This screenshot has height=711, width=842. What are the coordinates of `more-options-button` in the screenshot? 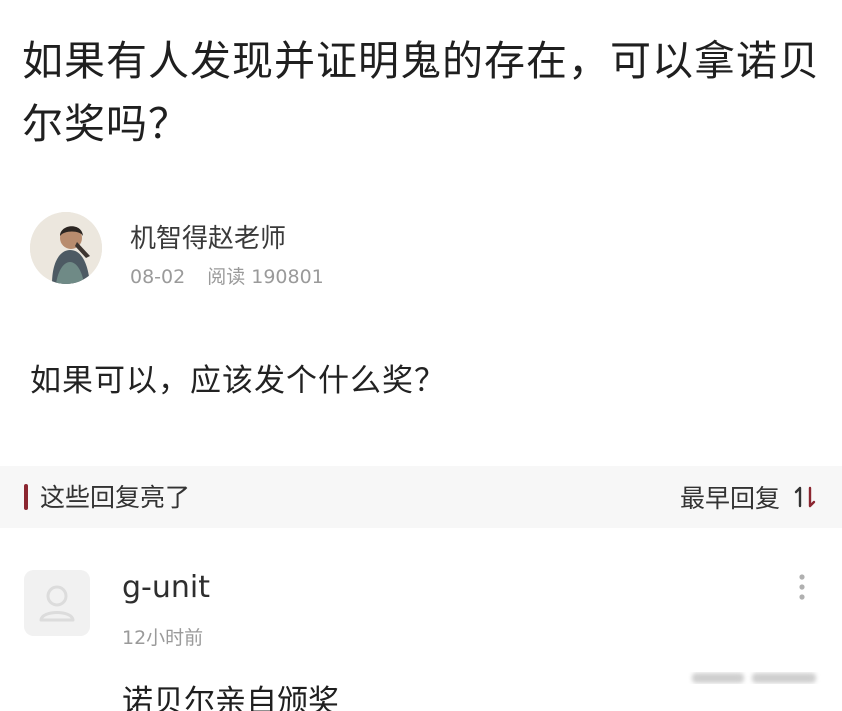 It's located at (802, 587).